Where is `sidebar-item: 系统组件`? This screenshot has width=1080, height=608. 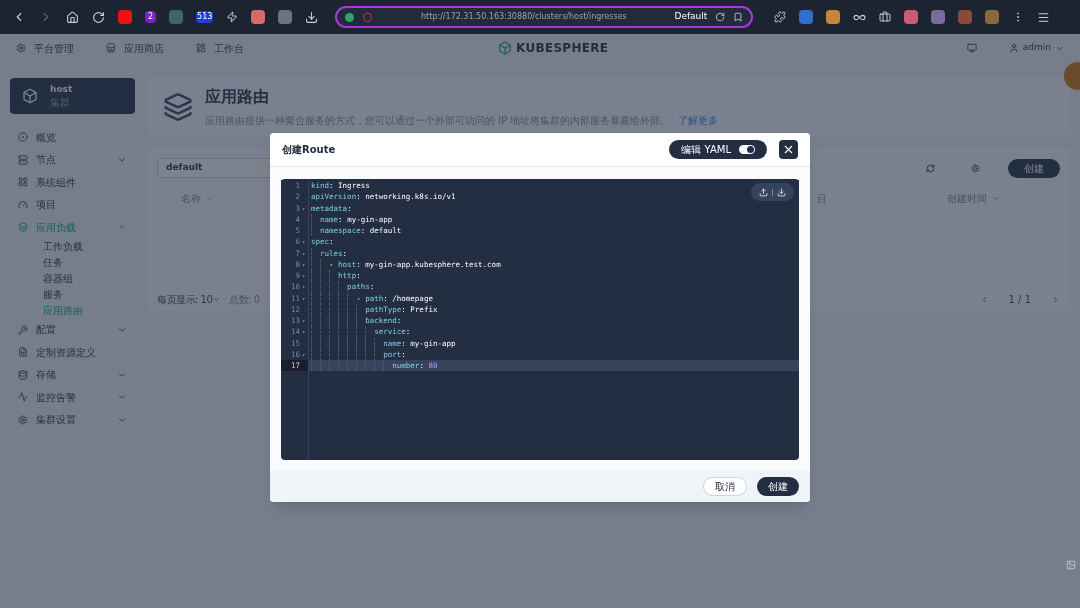 sidebar-item: 系统组件 is located at coordinates (56, 182).